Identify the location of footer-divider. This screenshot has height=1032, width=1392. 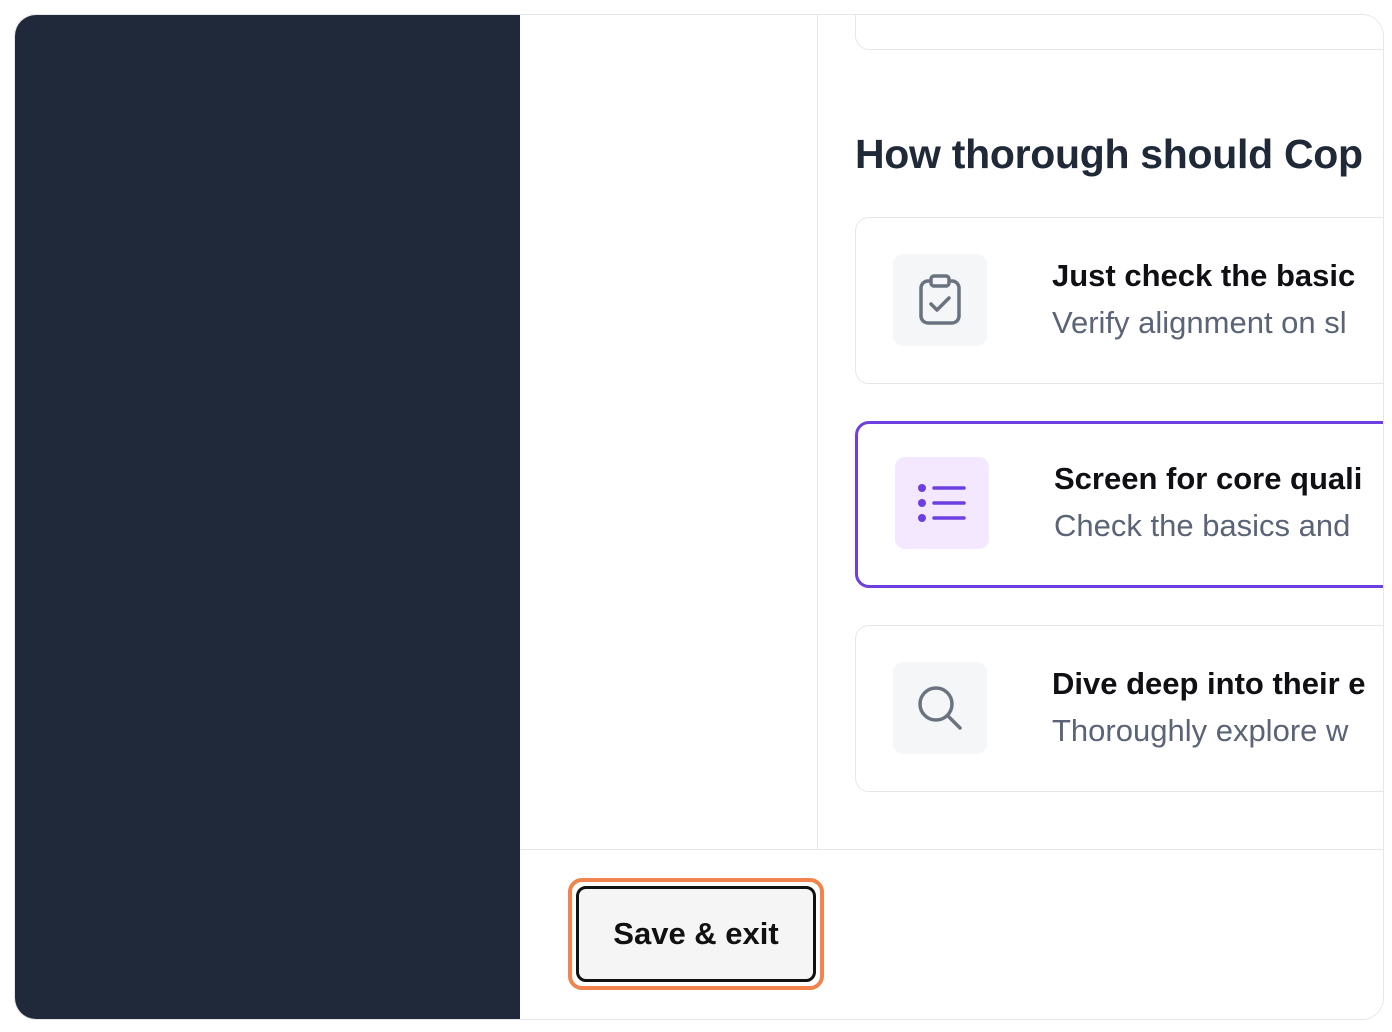
(951, 849).